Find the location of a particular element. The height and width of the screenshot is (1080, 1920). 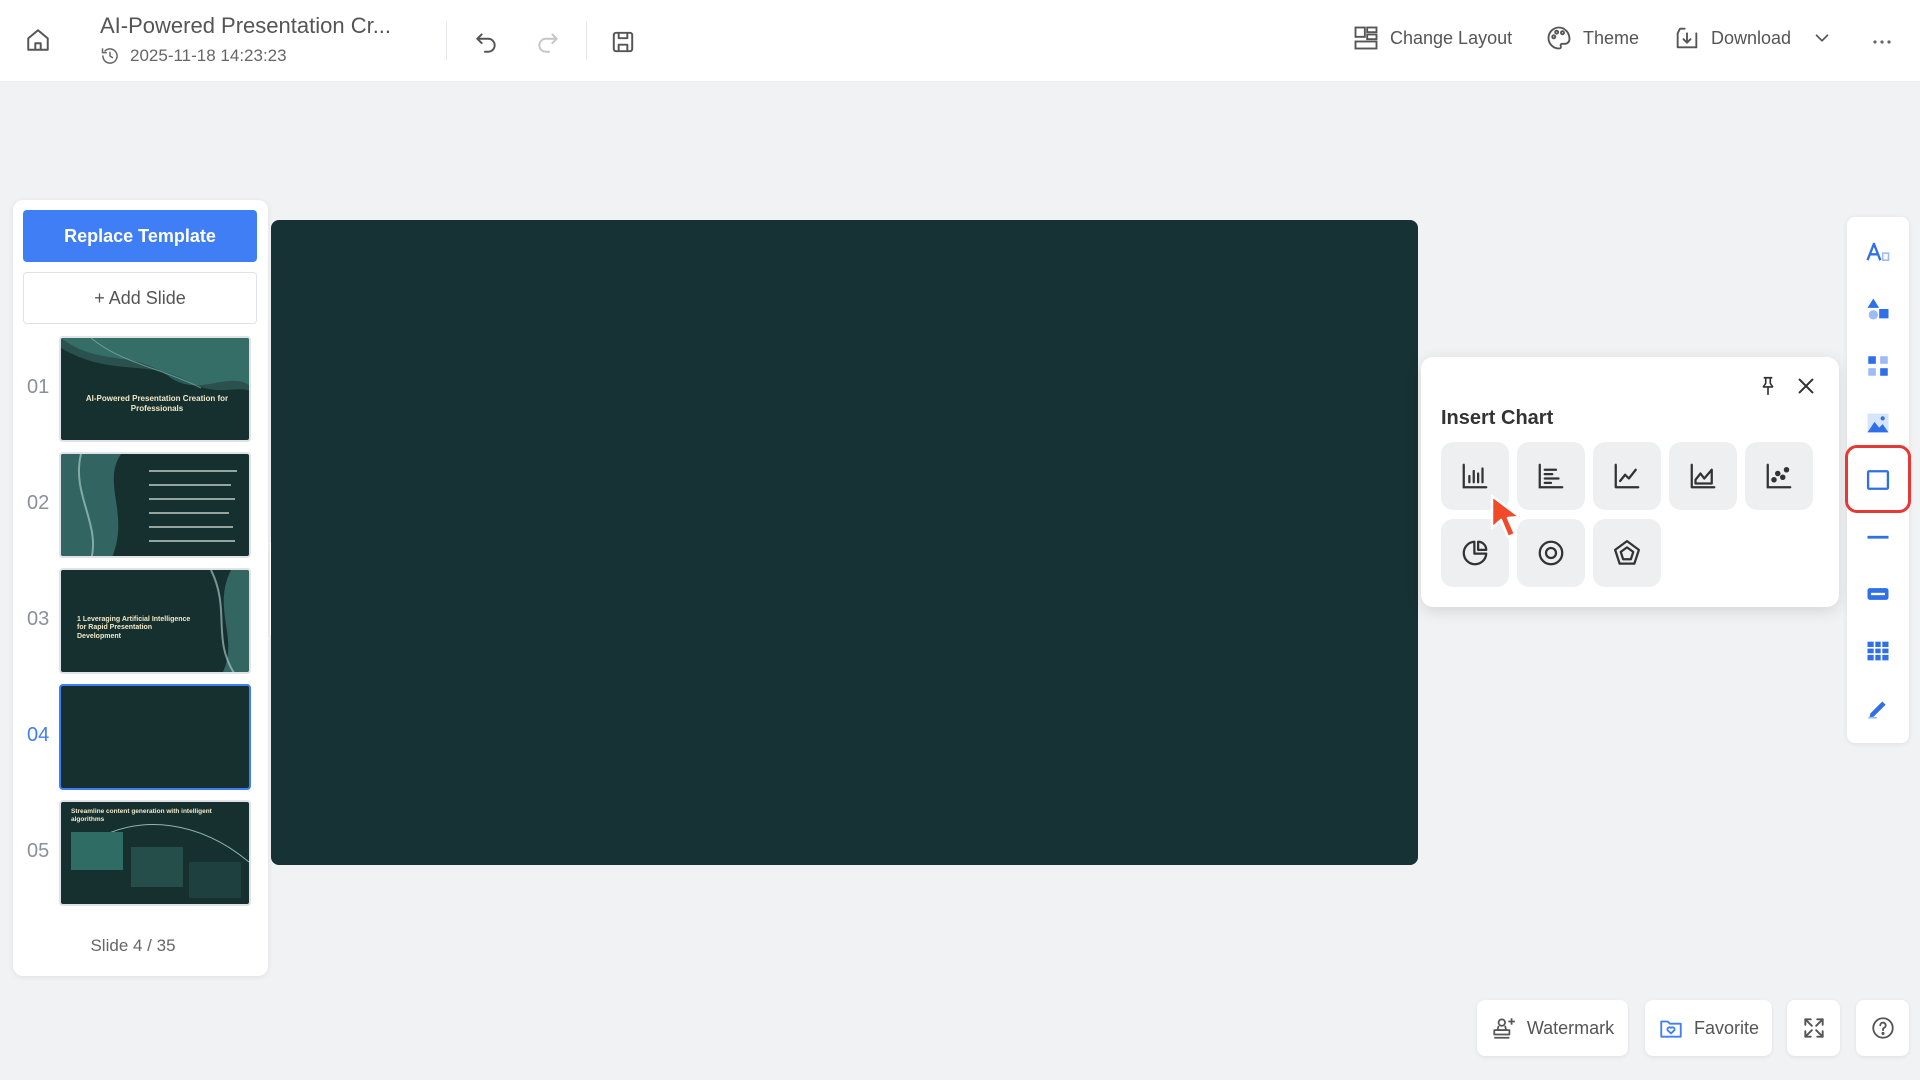

watermark-icon is located at coordinates (1504, 1028).